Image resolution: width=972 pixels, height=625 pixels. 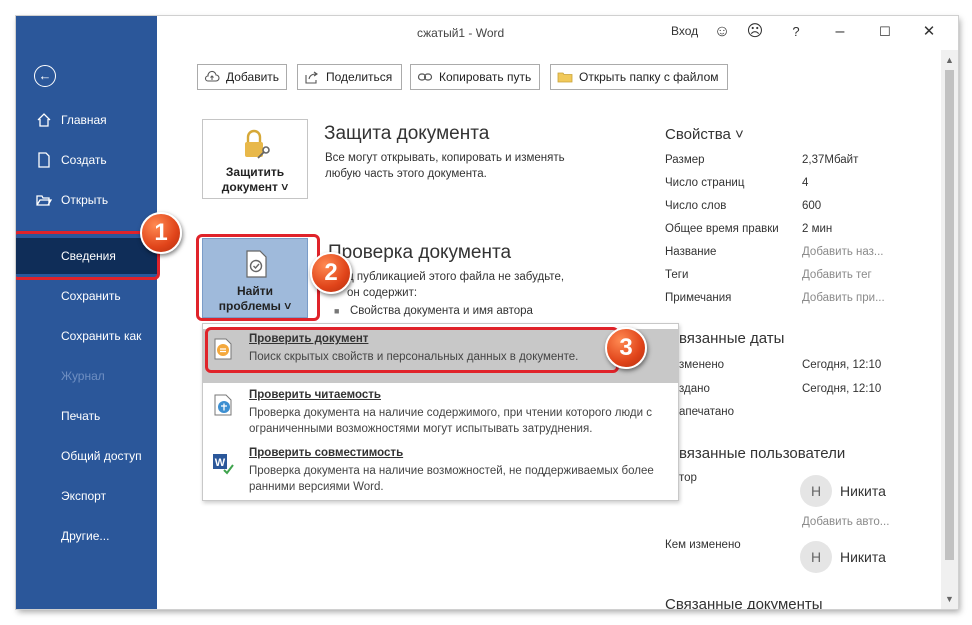 What do you see at coordinates (691, 252) in the screenshot?
I see `prop-label: Название` at bounding box center [691, 252].